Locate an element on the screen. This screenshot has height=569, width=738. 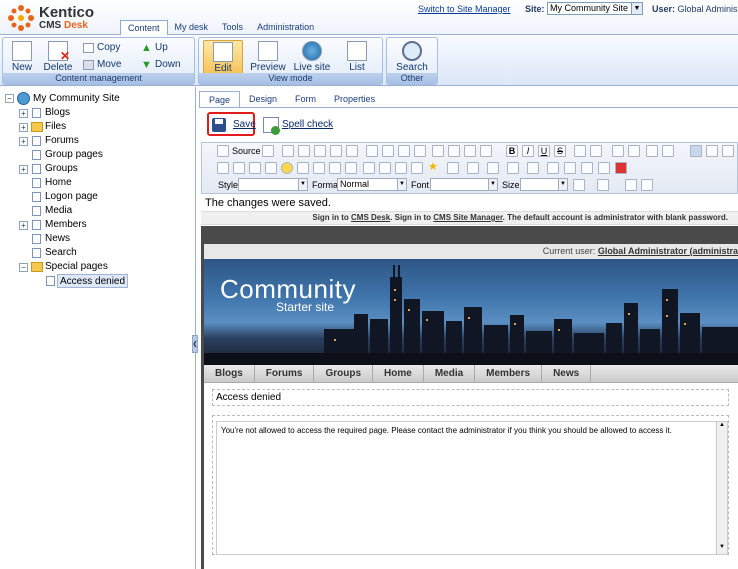
remove-format-icon is located at coordinates (486, 151).